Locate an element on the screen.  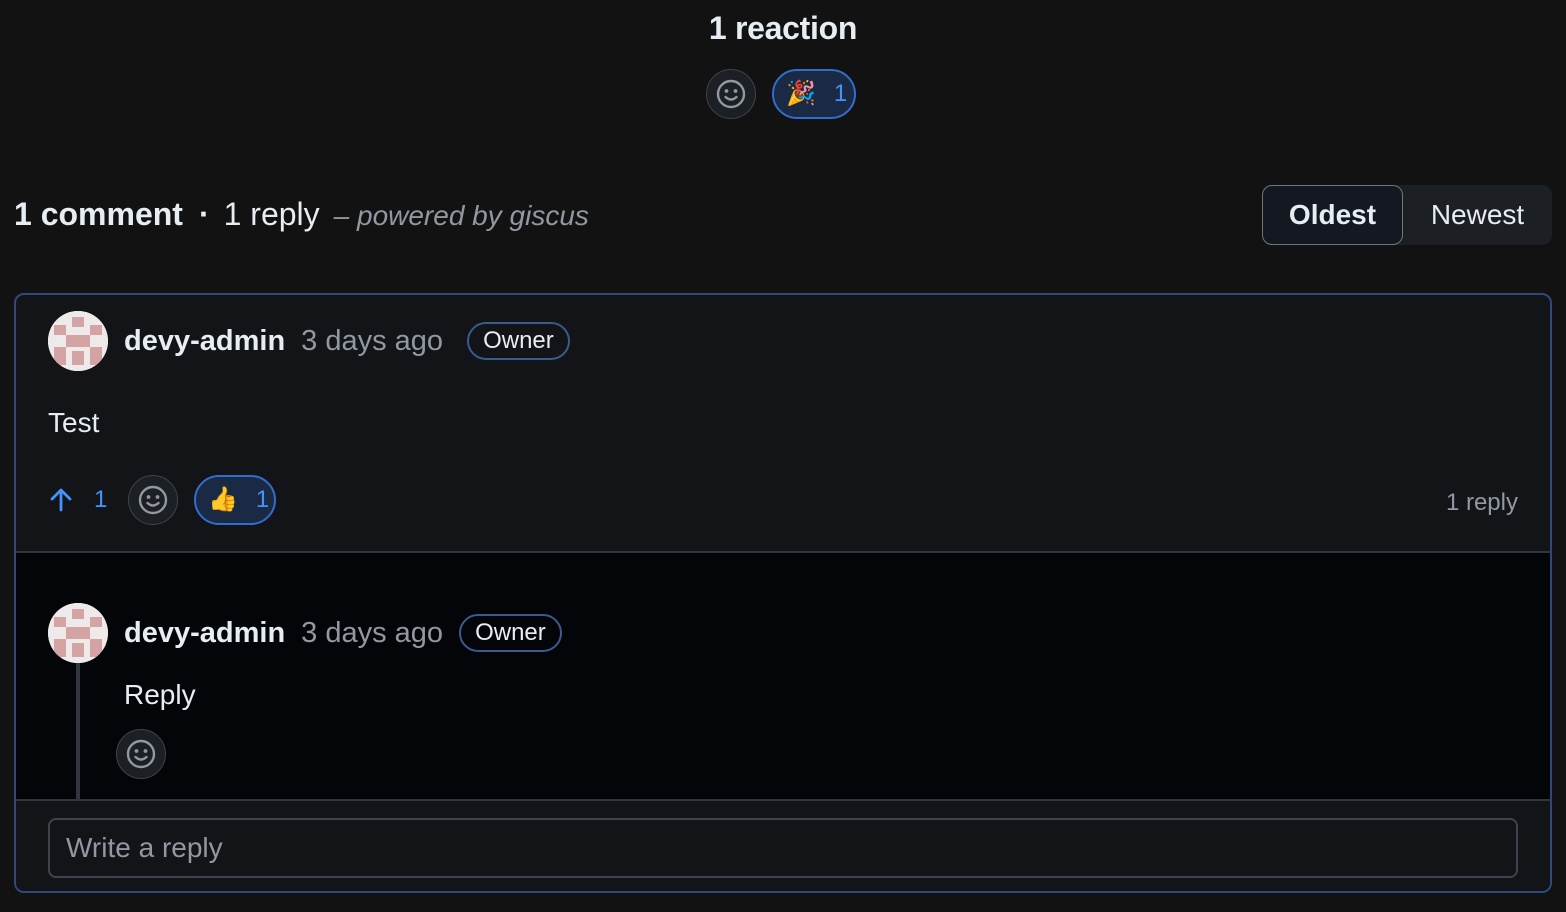
reactions-row: 🎉 1 is located at coordinates (781, 94).